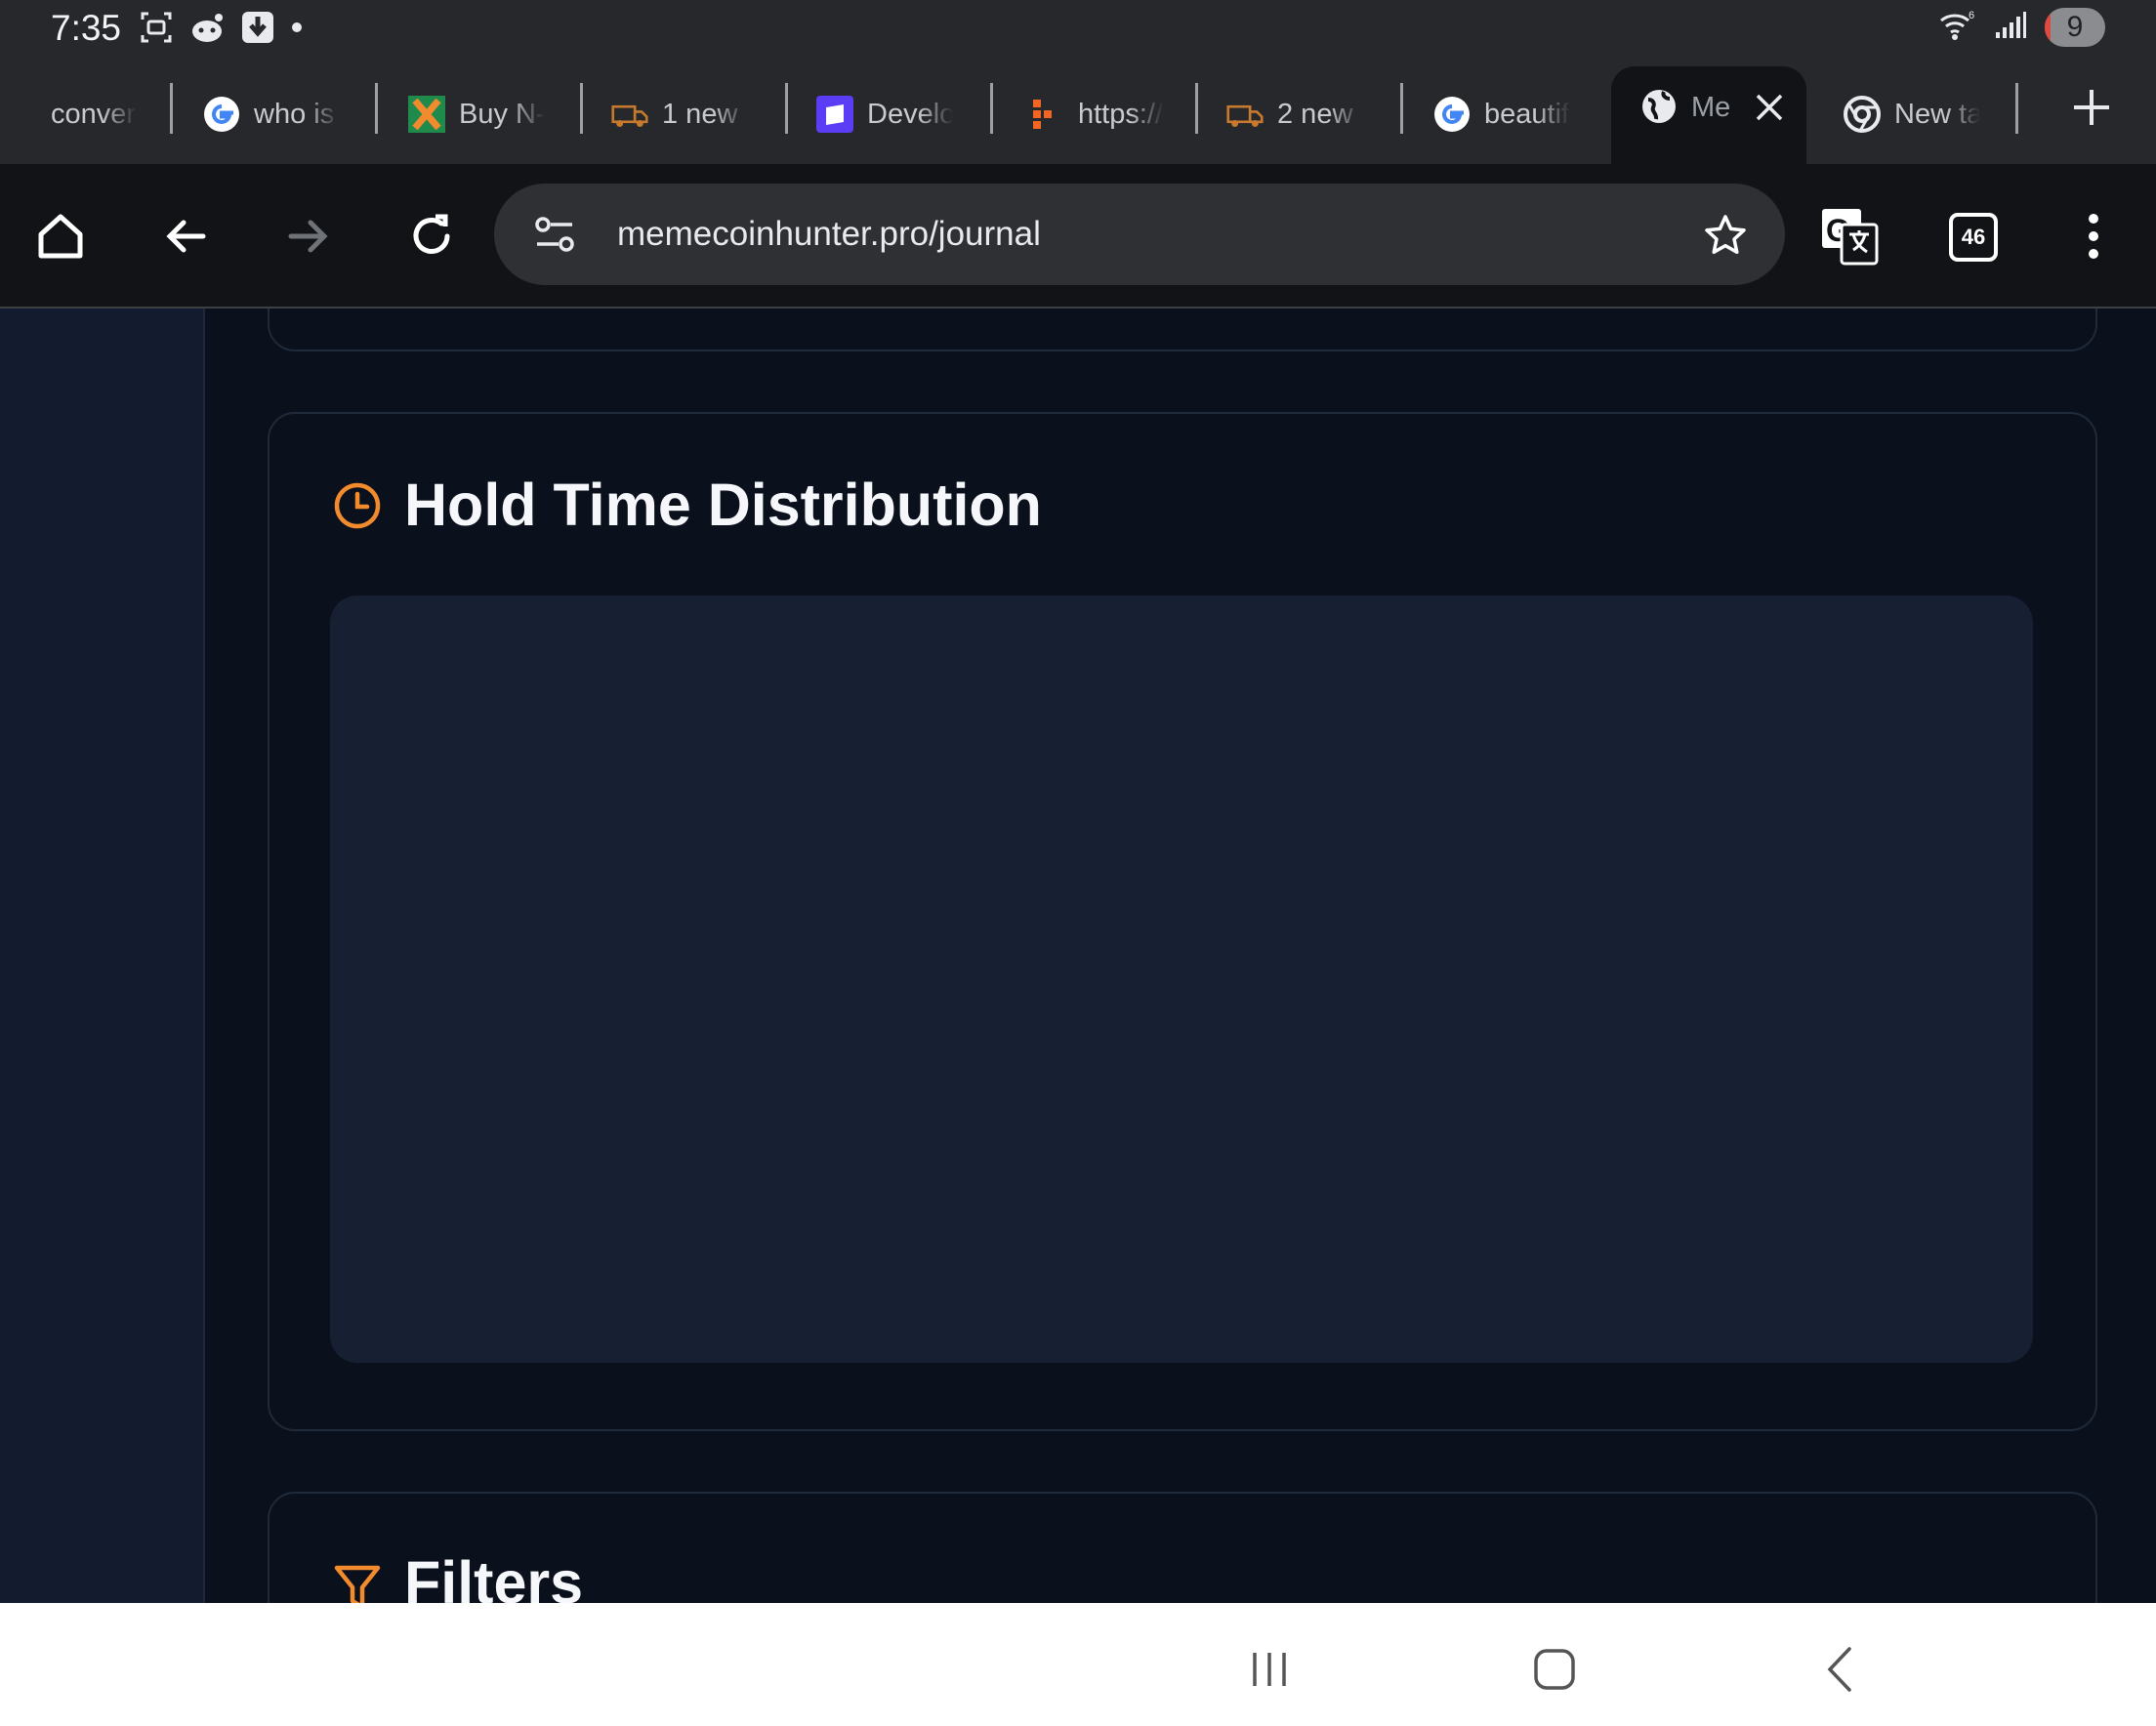  I want to click on tab-label: Me, so click(1711, 107).